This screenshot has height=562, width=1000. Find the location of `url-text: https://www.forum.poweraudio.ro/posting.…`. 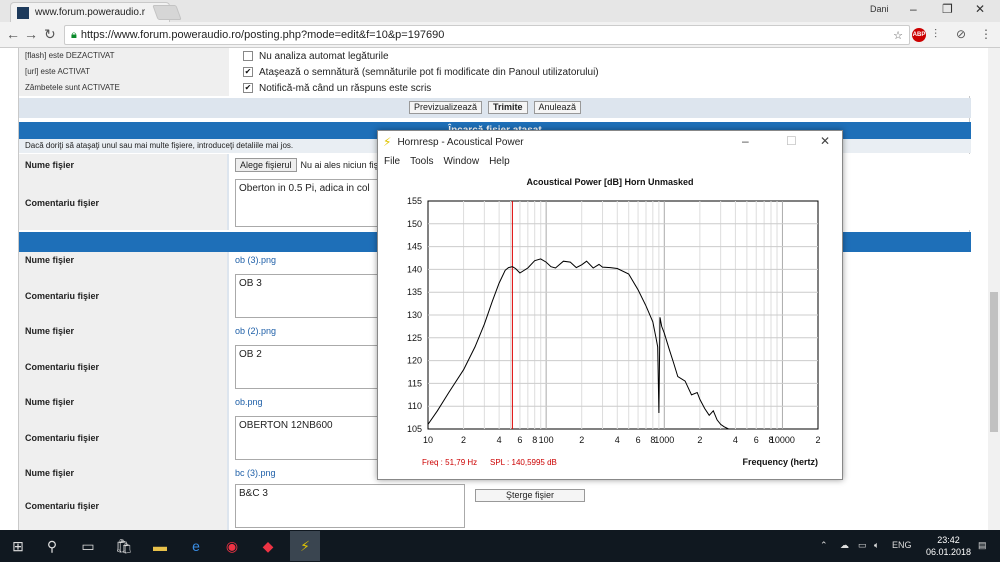

url-text: https://www.forum.poweraudio.ro/posting.… is located at coordinates (262, 35).